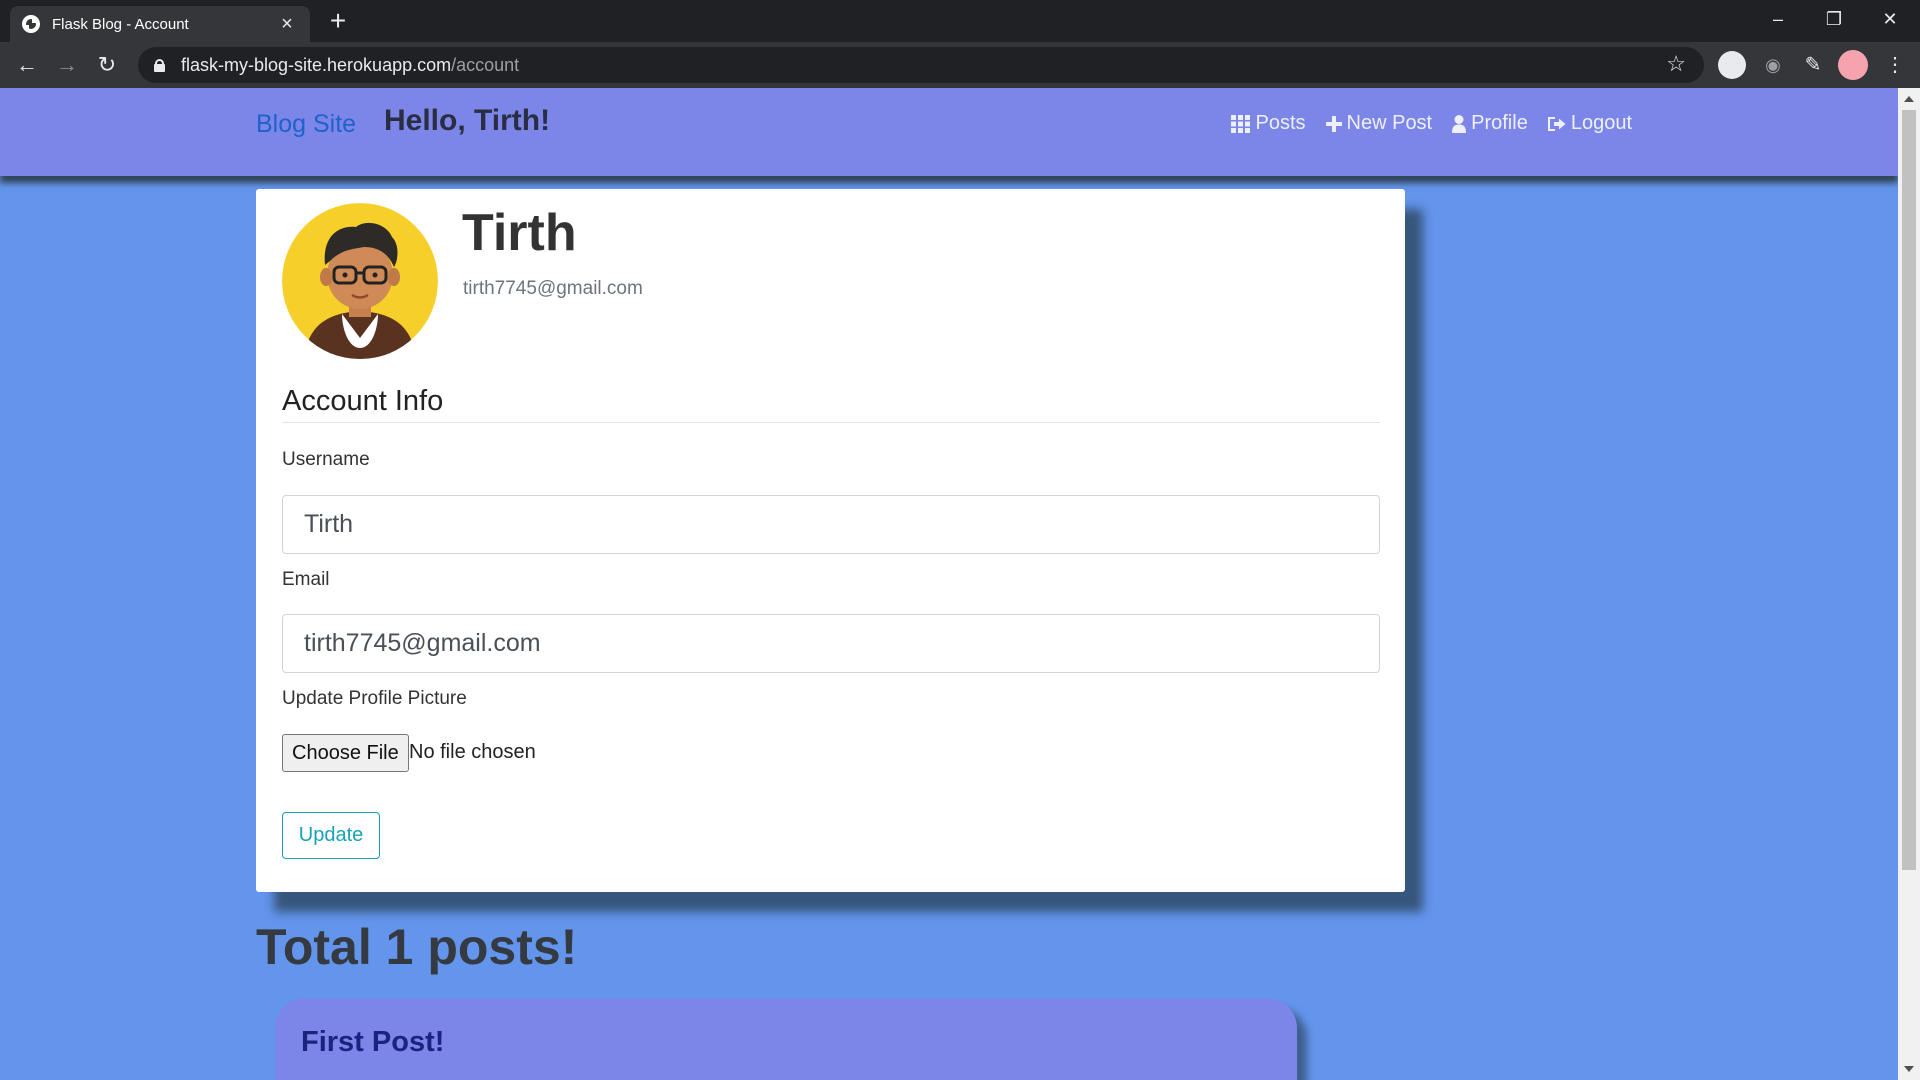 This screenshot has height=1080, width=1920. I want to click on camera-icon: ◉, so click(1773, 65).